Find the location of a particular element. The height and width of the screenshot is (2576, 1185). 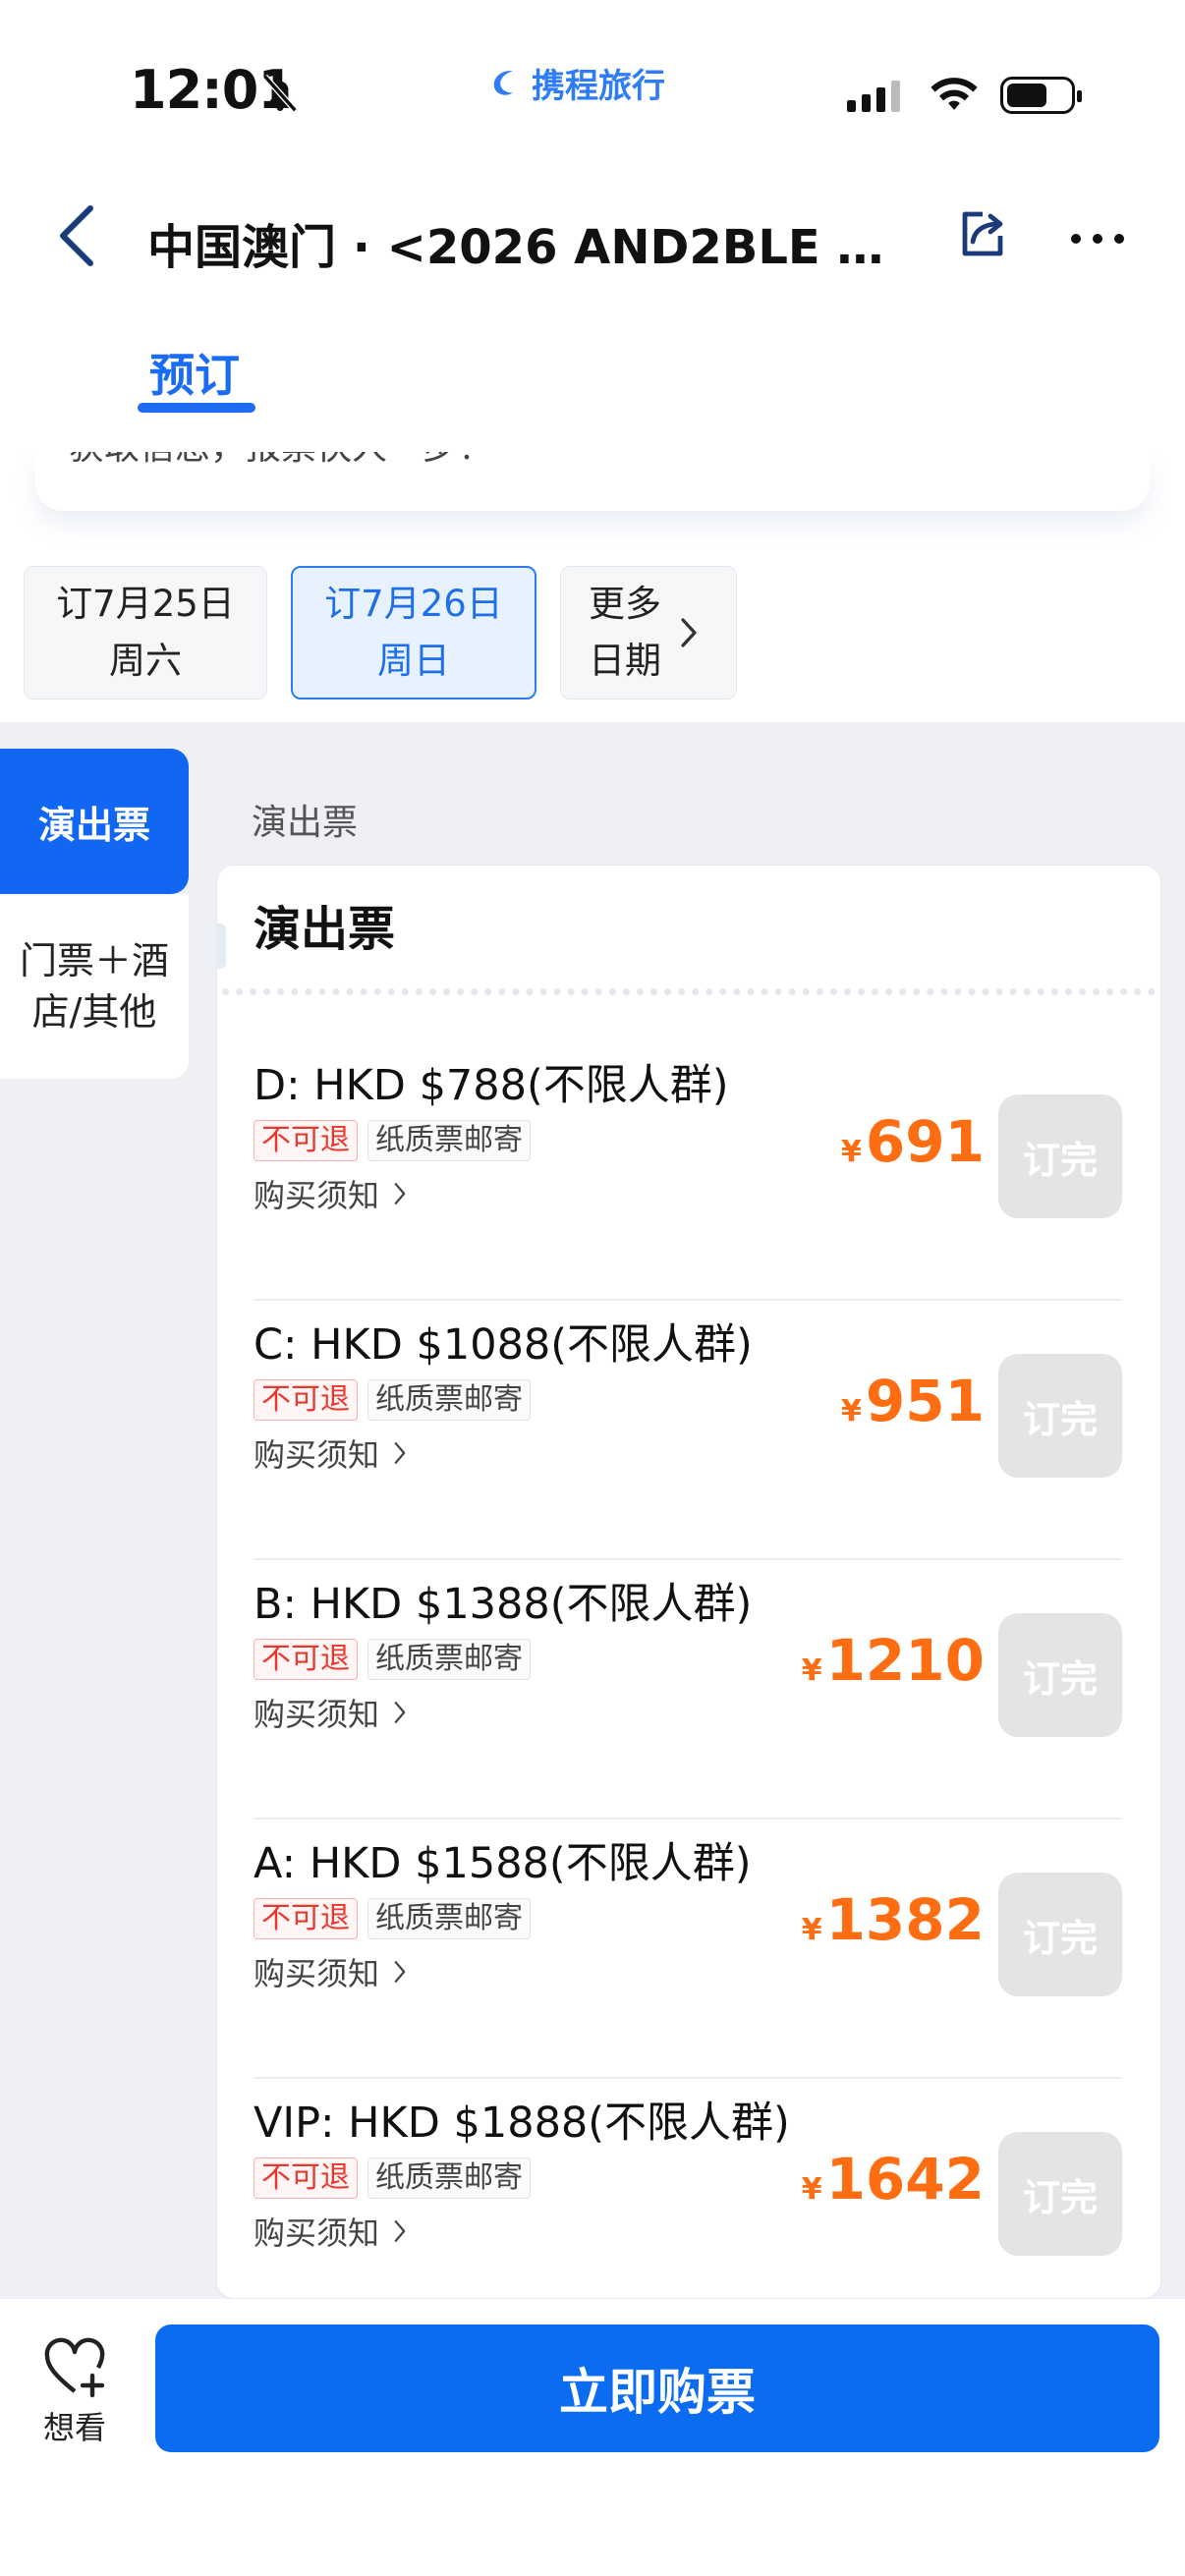

category-tab-package: 门票＋酒 店/其他 is located at coordinates (95, 986).